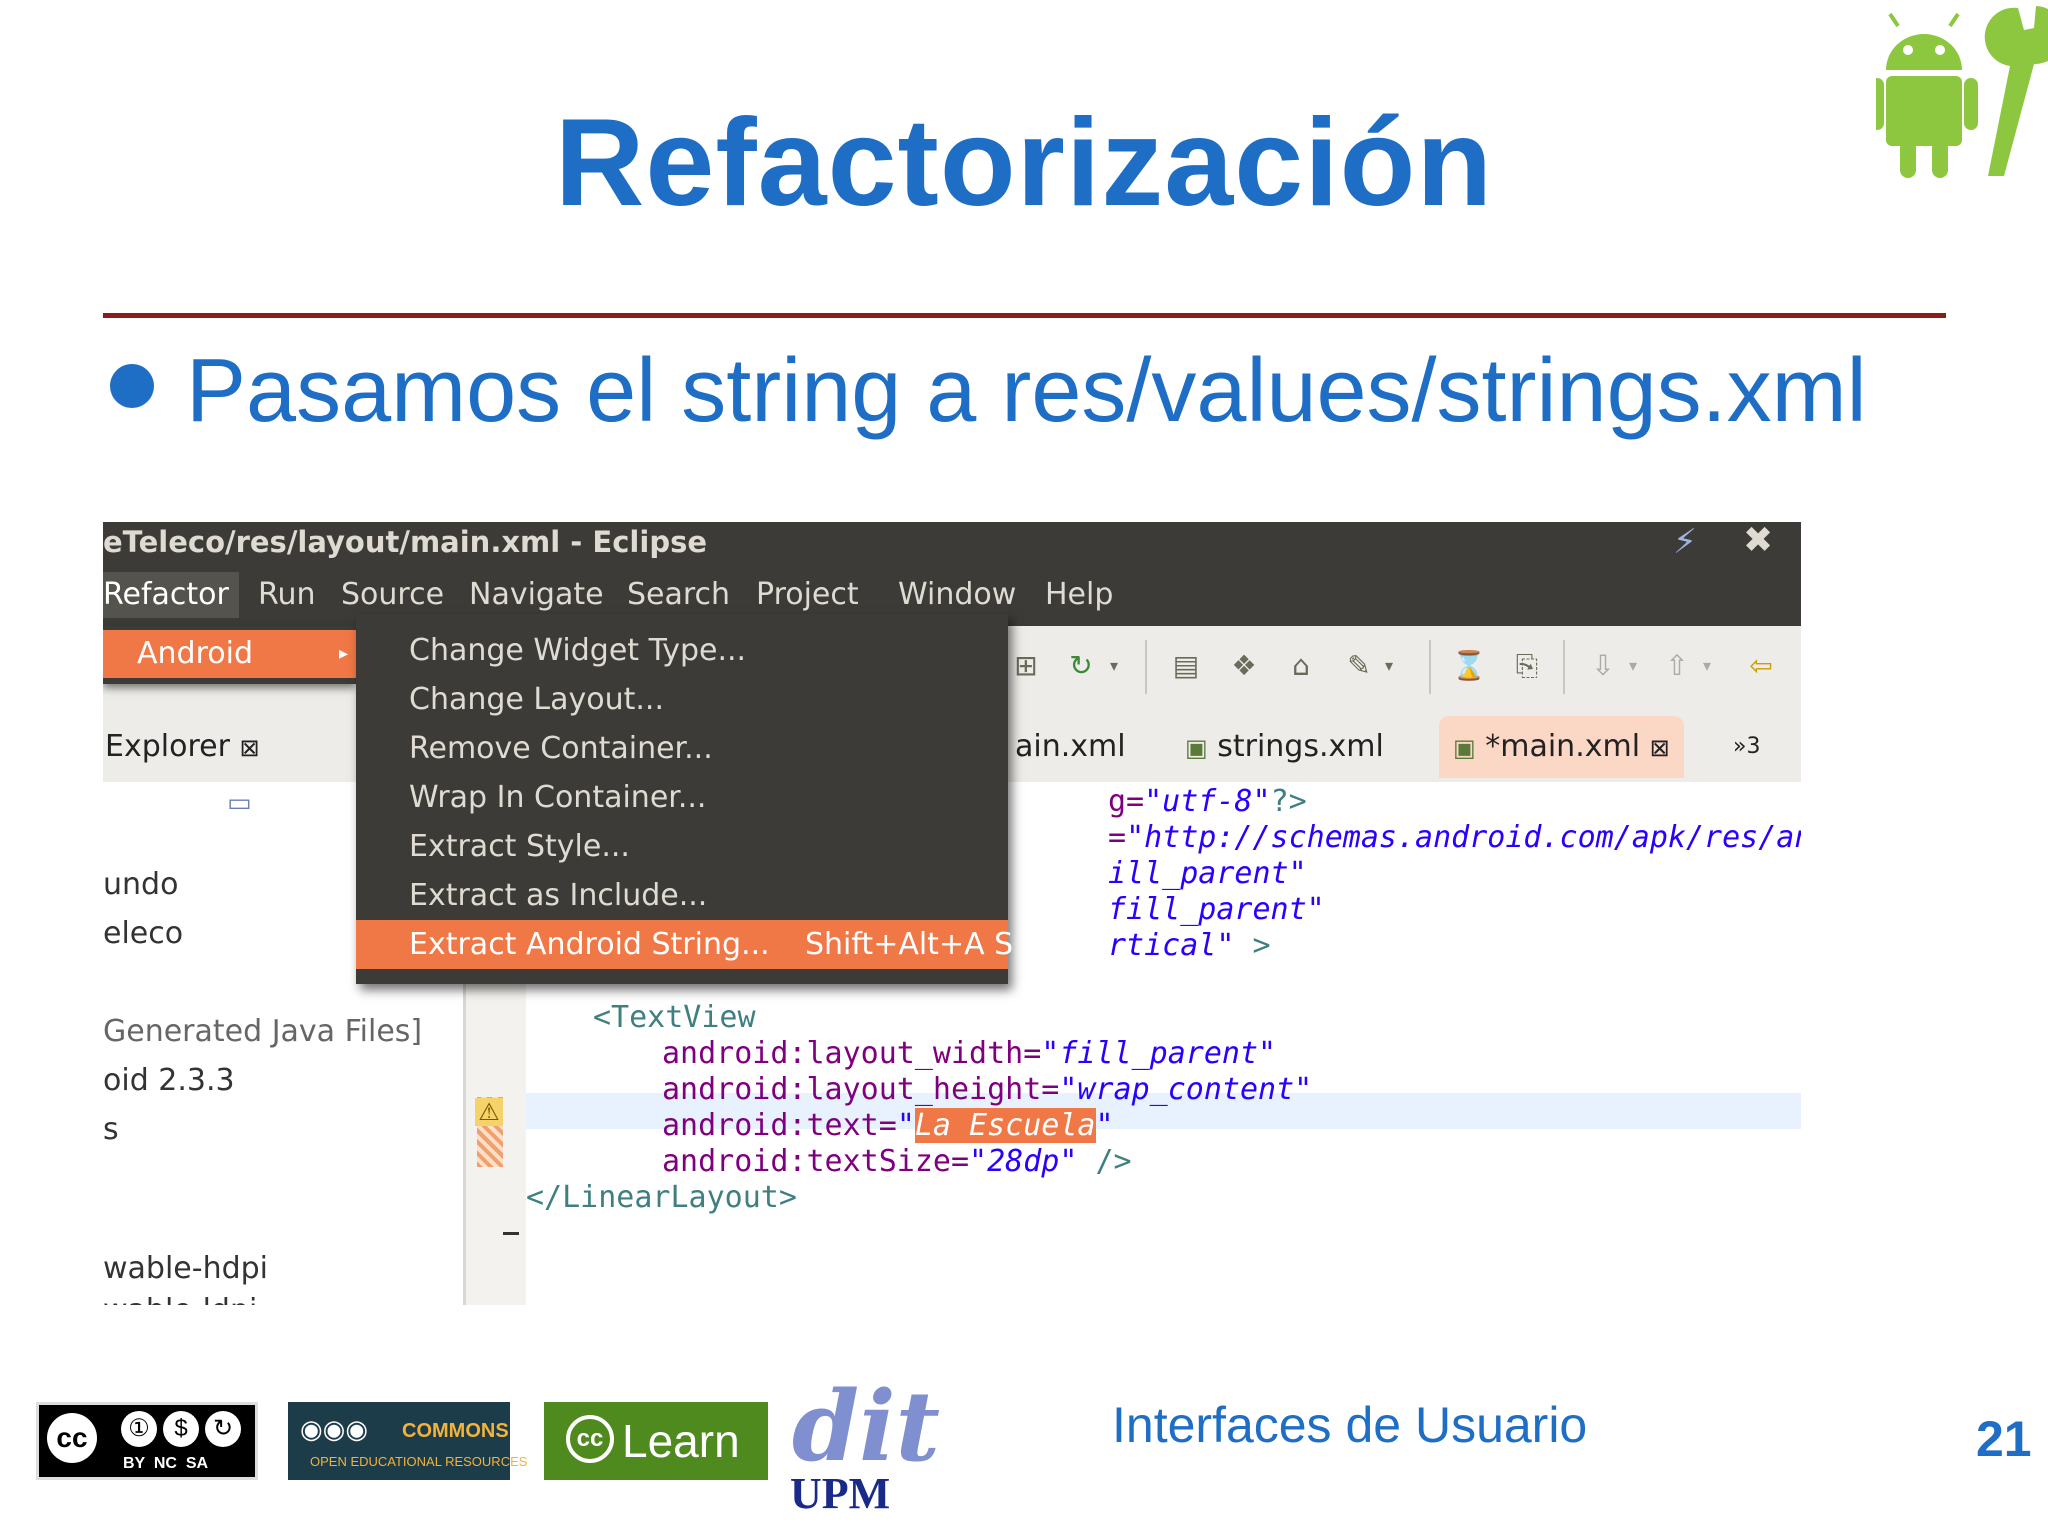  What do you see at coordinates (455, 1431) in the screenshot?
I see `oer-title: COMMONS` at bounding box center [455, 1431].